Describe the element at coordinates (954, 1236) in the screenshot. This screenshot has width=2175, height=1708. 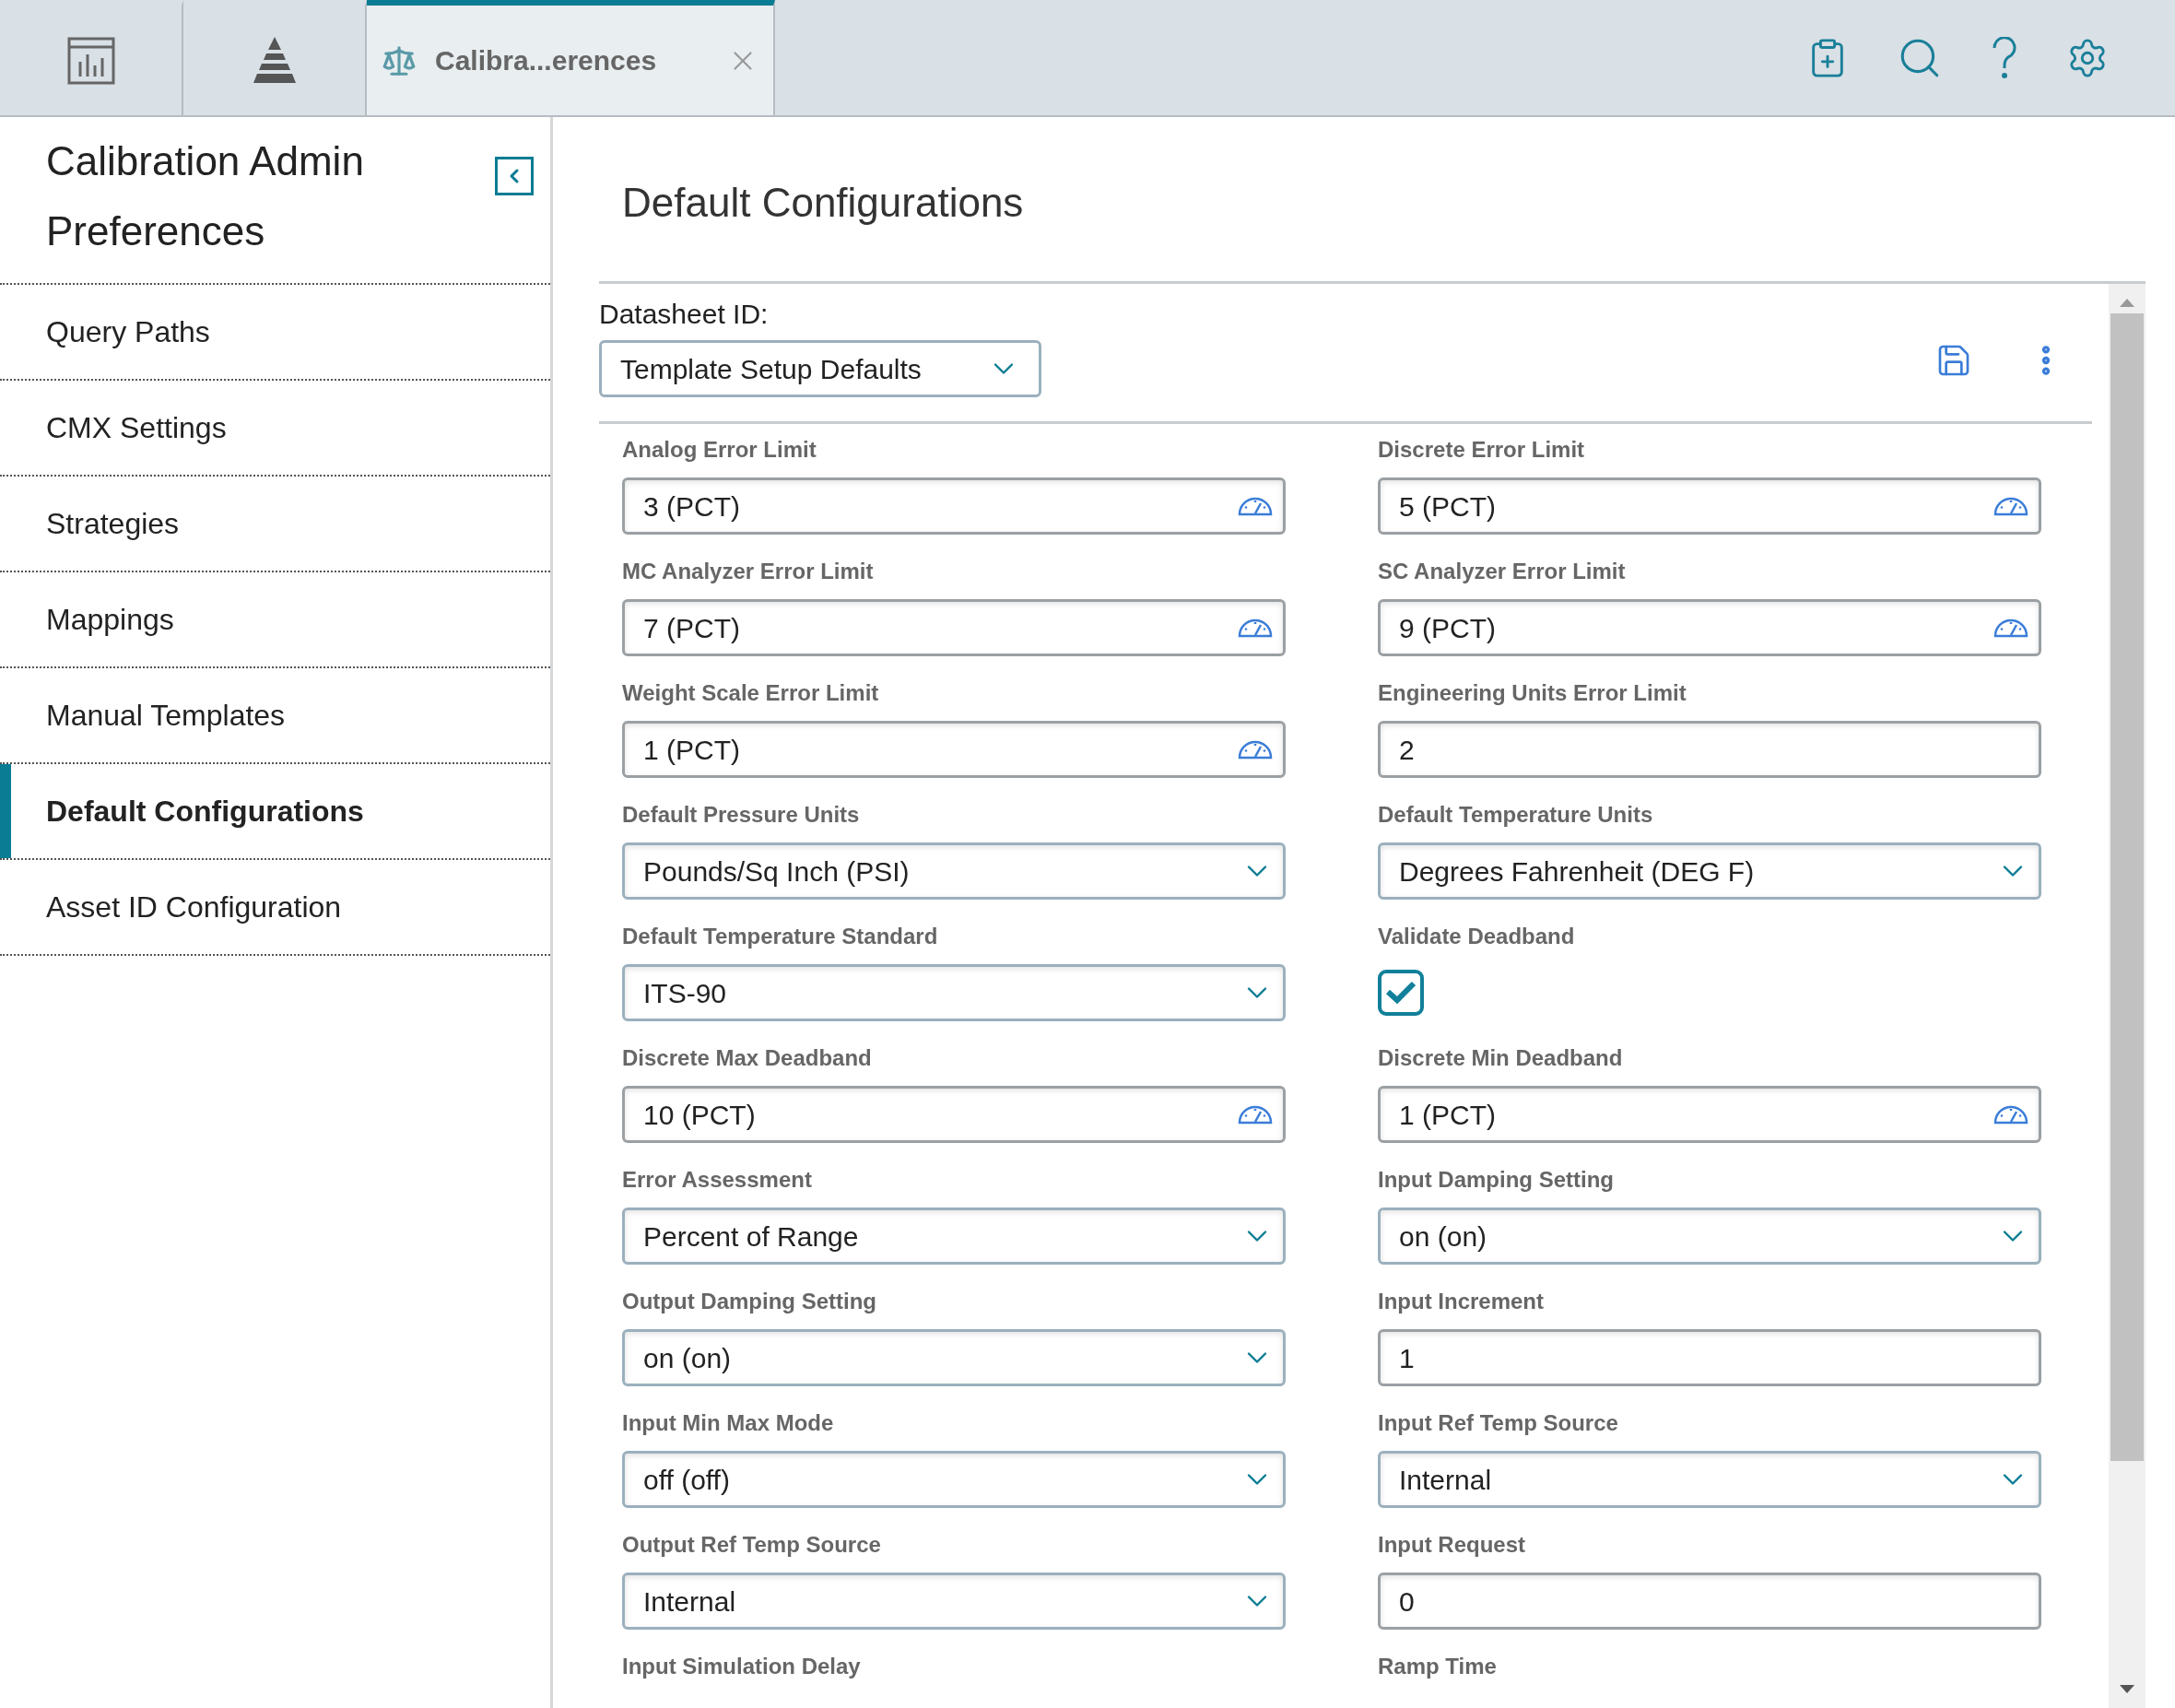
I see `dropdown: Percent of Range` at that location.